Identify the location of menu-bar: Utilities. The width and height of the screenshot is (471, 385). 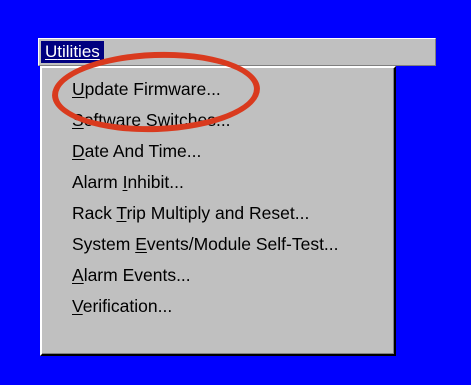
(237, 52).